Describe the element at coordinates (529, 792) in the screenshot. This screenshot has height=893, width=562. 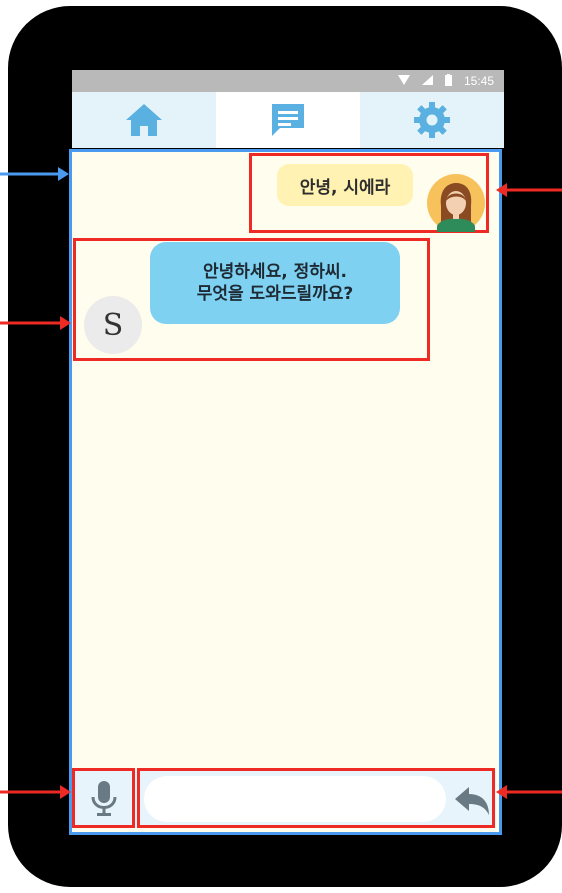
I see `annotation-arrow-message-input` at that location.